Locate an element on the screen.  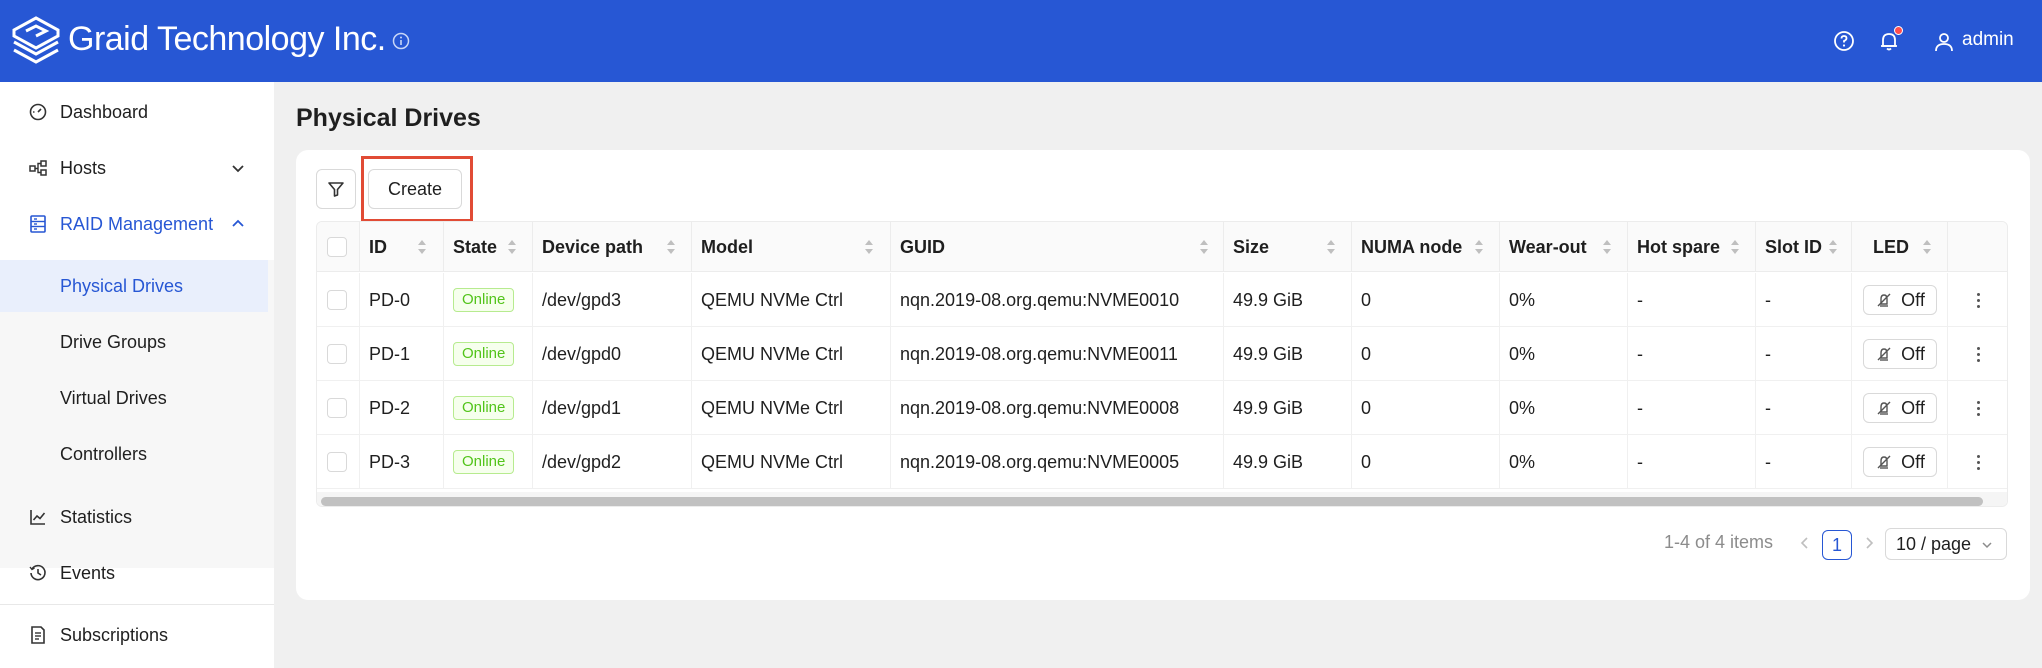
pagination-total: 1-4 of 4 items is located at coordinates (1719, 542).